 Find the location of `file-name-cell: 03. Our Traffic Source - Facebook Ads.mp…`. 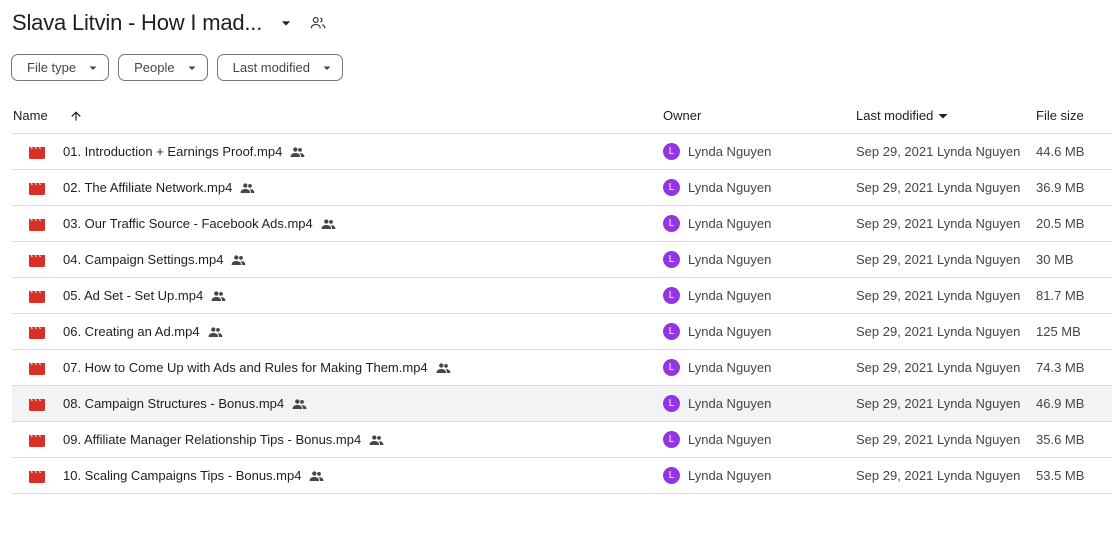

file-name-cell: 03. Our Traffic Source - Facebook Ads.mp… is located at coordinates (199, 223).